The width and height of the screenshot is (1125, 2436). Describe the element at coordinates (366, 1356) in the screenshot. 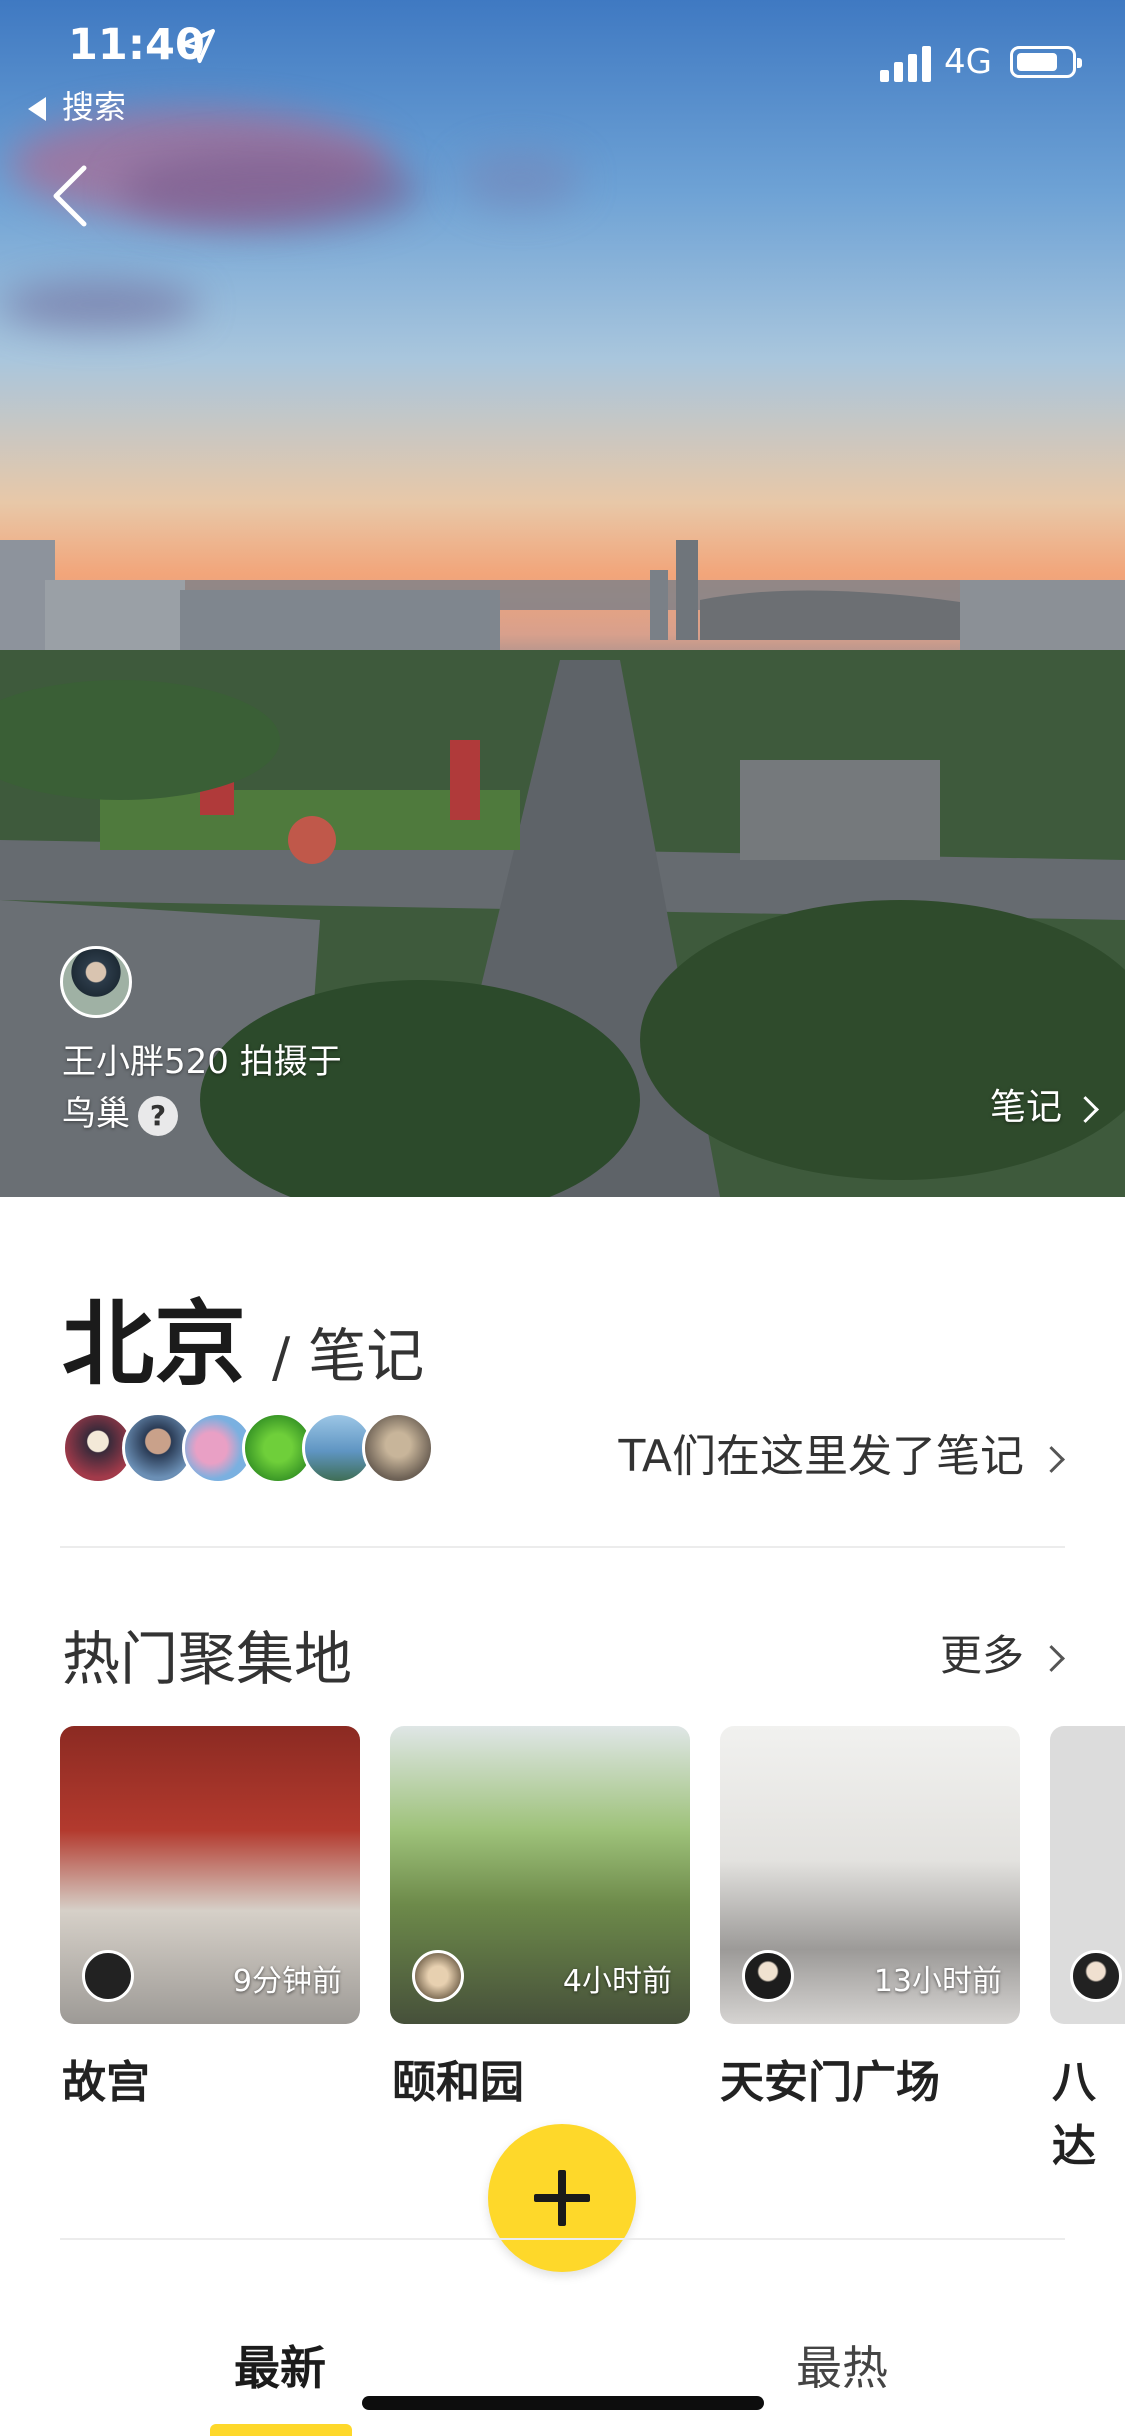

I see `title-subtitle: 笔记` at that location.